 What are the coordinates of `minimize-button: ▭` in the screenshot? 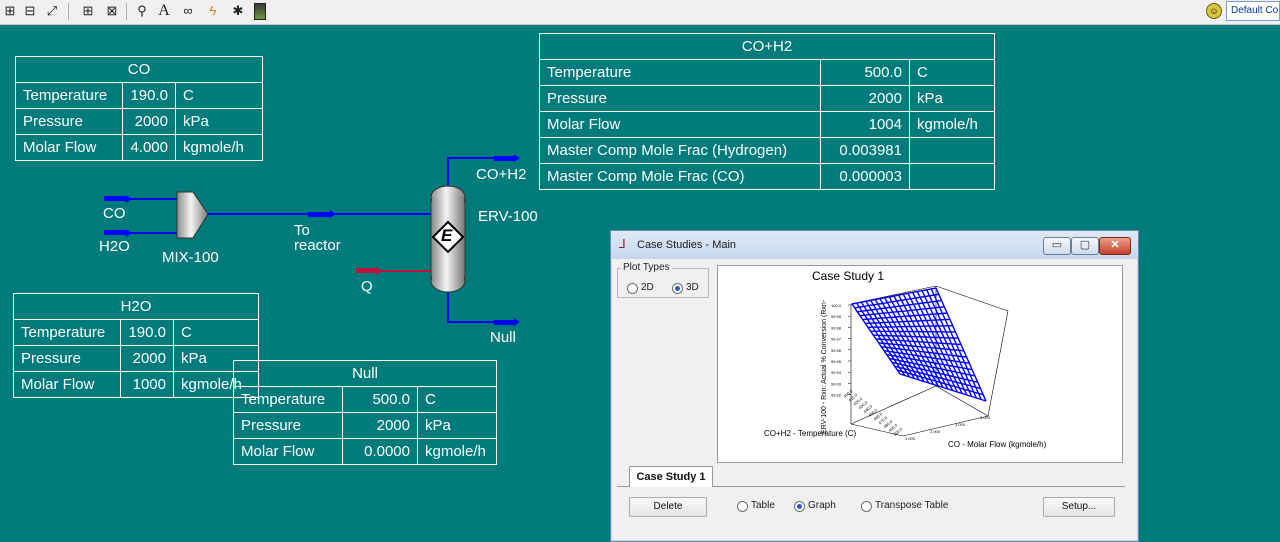 It's located at (1057, 246).